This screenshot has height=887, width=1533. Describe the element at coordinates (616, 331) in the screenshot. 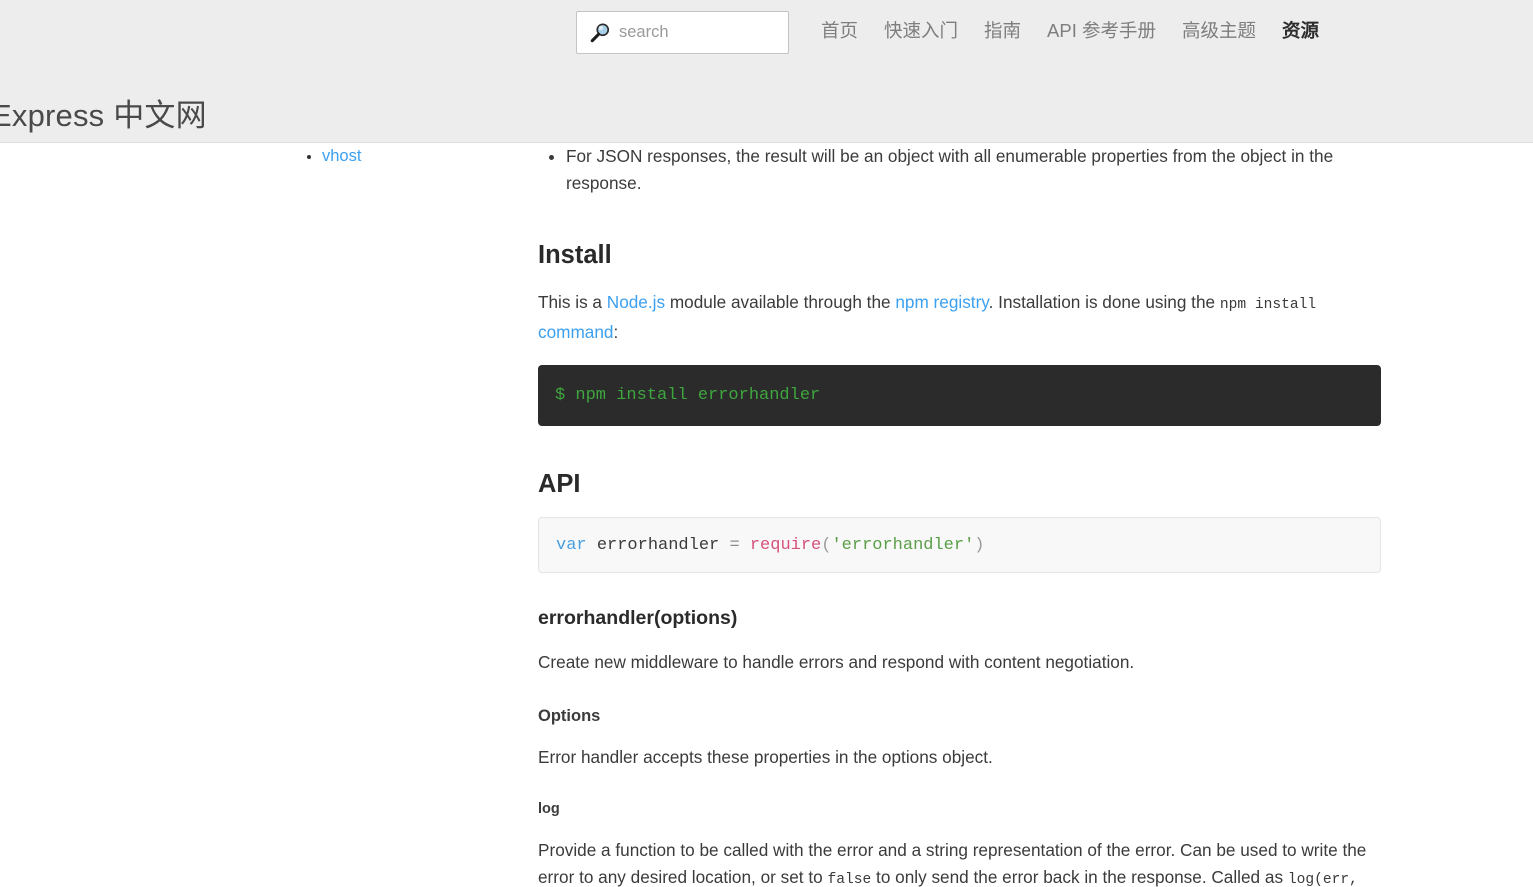

I see `install-text-5: :` at that location.